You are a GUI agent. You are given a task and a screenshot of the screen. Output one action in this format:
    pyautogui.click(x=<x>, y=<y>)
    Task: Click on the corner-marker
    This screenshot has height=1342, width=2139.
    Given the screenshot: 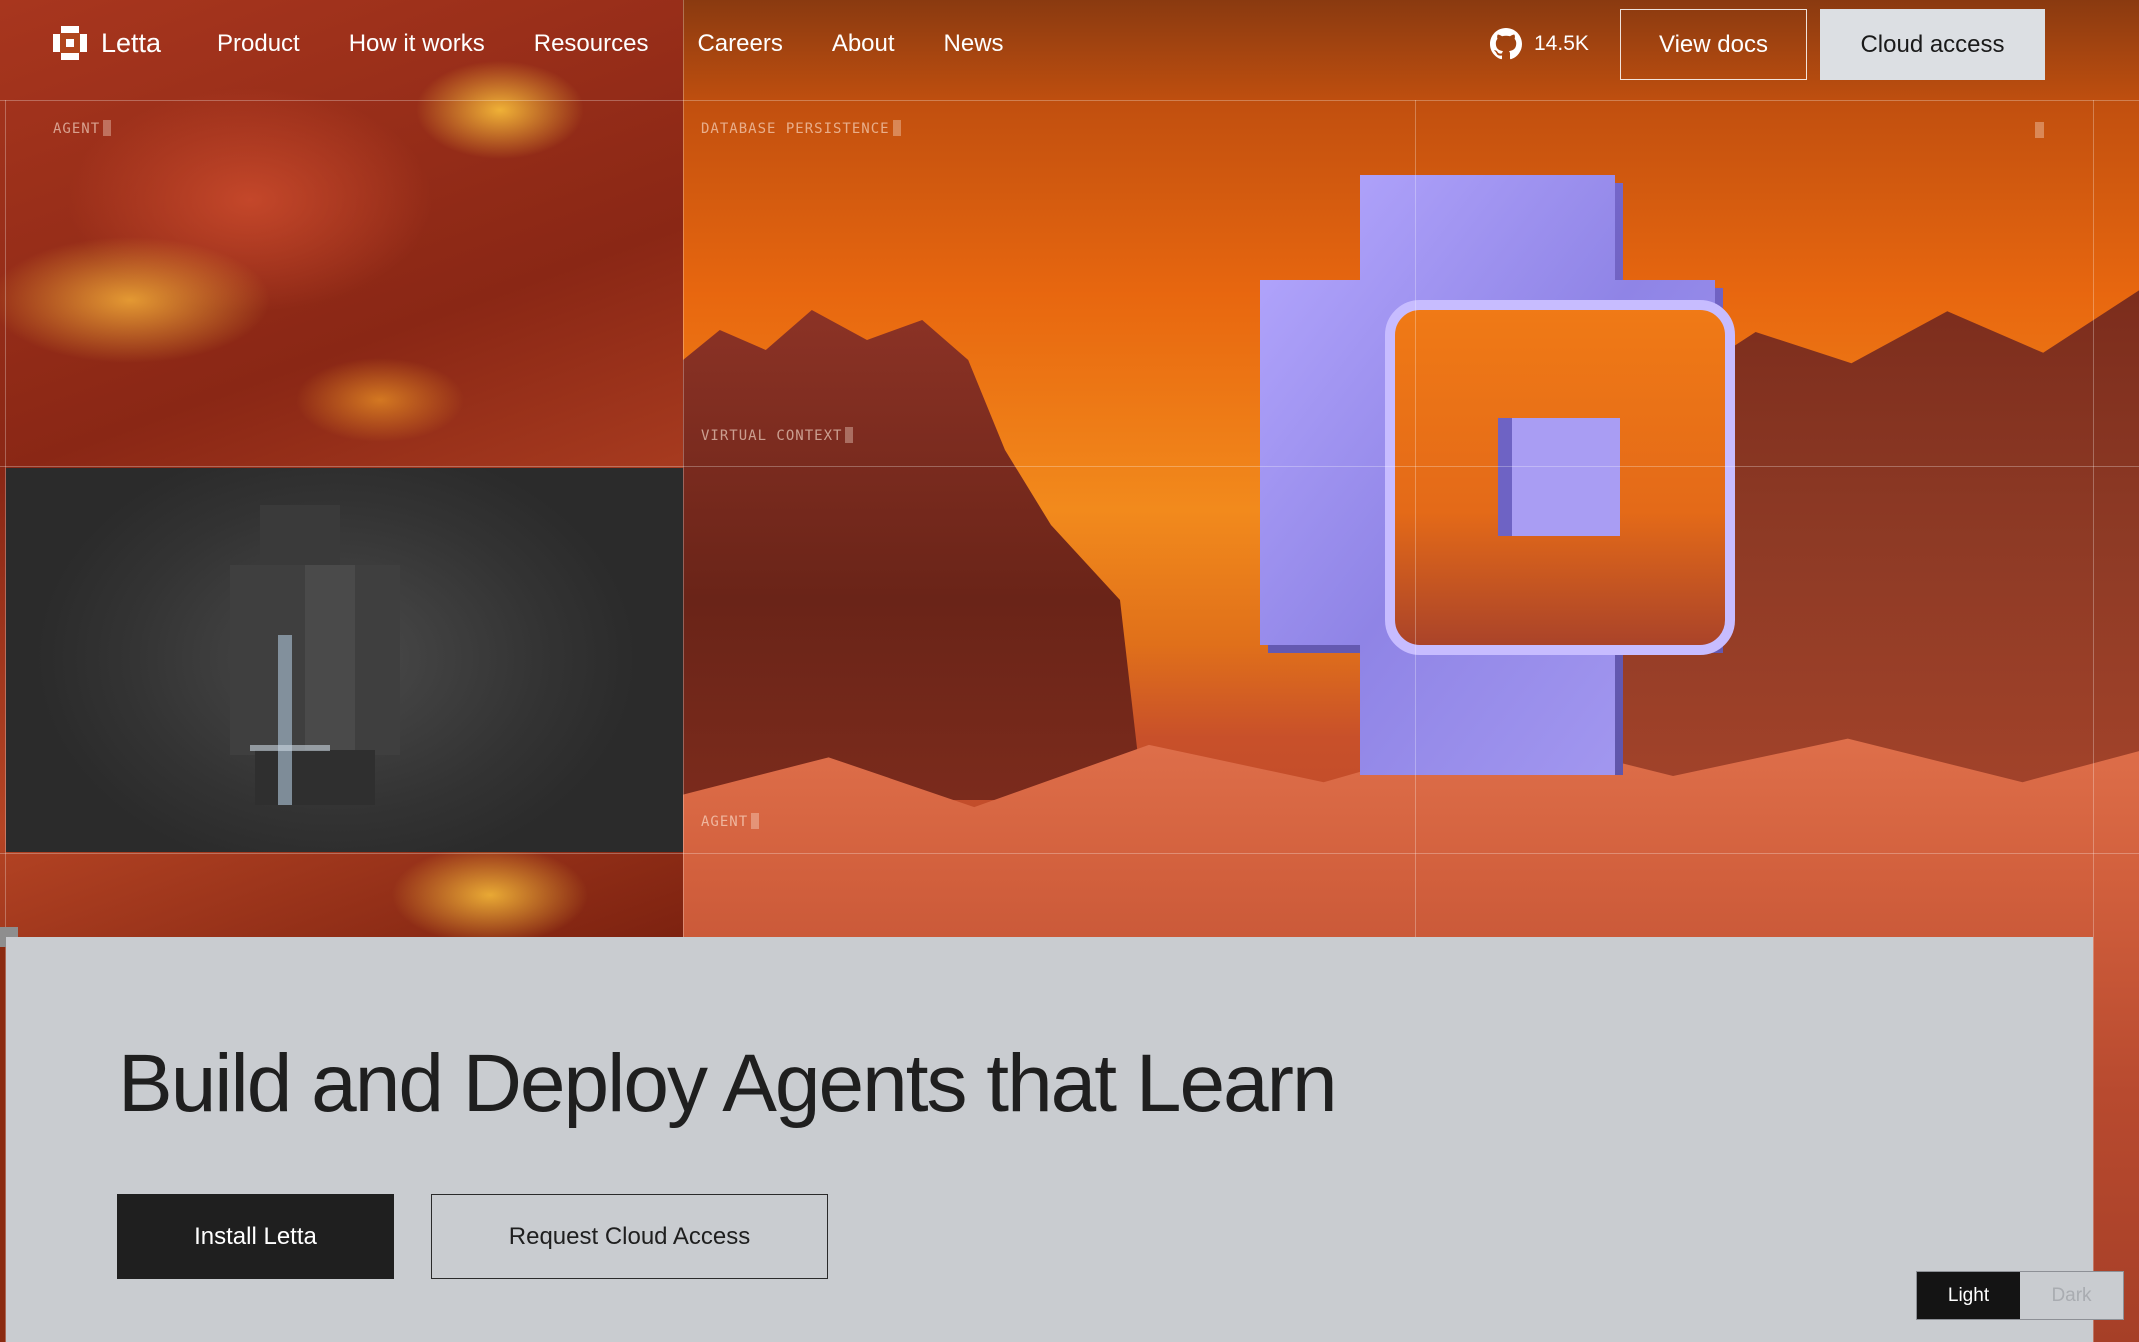 What is the action you would take?
    pyautogui.click(x=2039, y=130)
    